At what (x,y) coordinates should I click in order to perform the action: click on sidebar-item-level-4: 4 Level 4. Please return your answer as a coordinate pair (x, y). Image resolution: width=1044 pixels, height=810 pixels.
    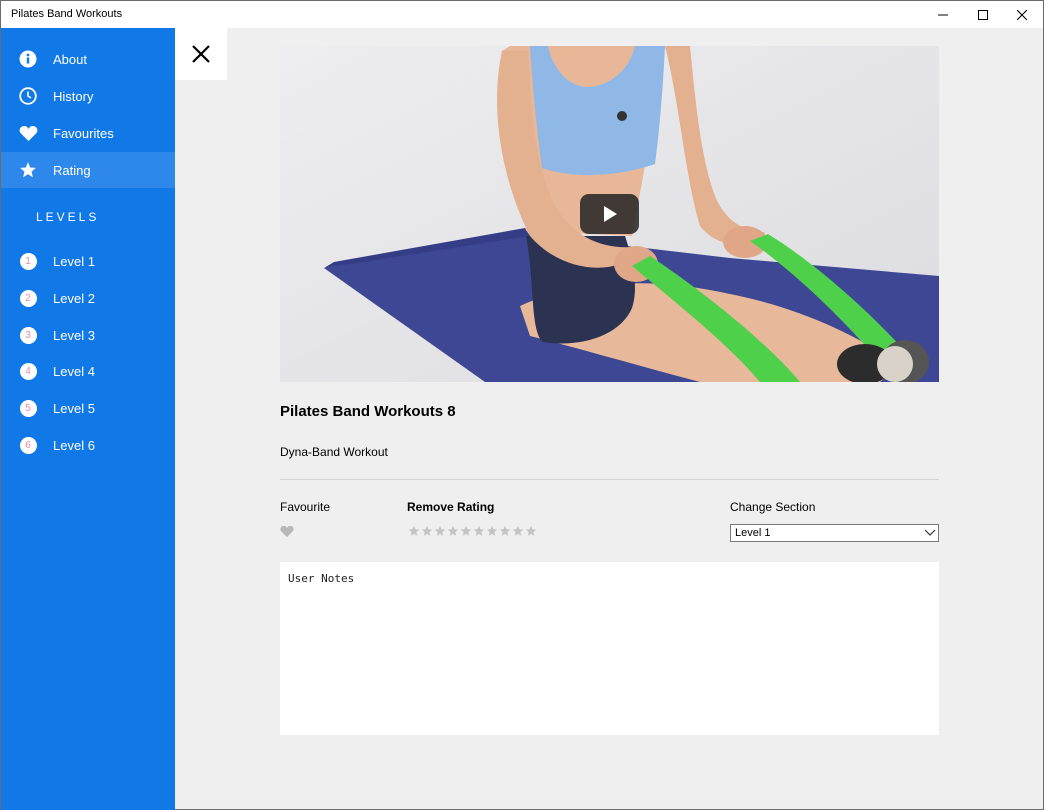
    Looking at the image, I should click on (88, 371).